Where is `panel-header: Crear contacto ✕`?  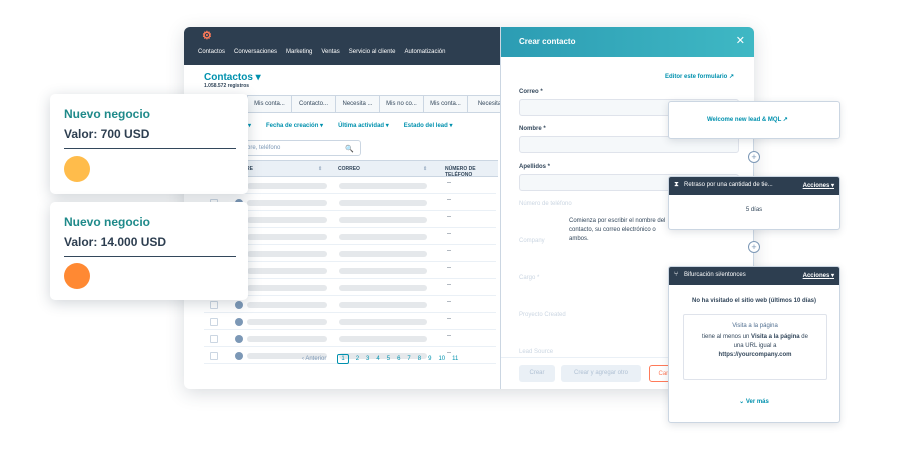
panel-header: Crear contacto ✕ is located at coordinates (627, 42).